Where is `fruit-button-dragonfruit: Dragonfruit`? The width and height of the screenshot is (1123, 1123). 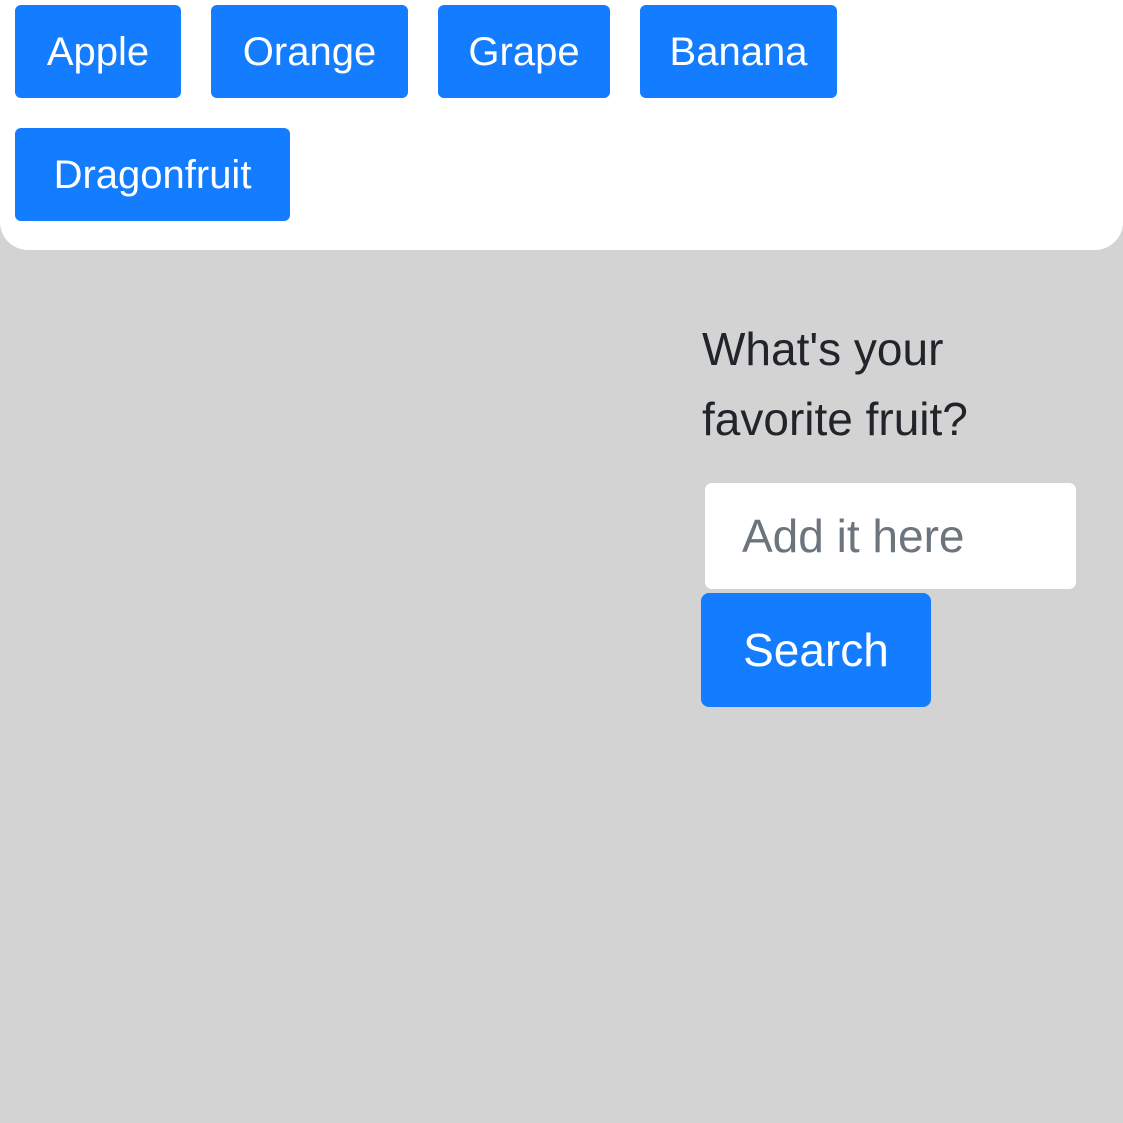 fruit-button-dragonfruit: Dragonfruit is located at coordinates (152, 174).